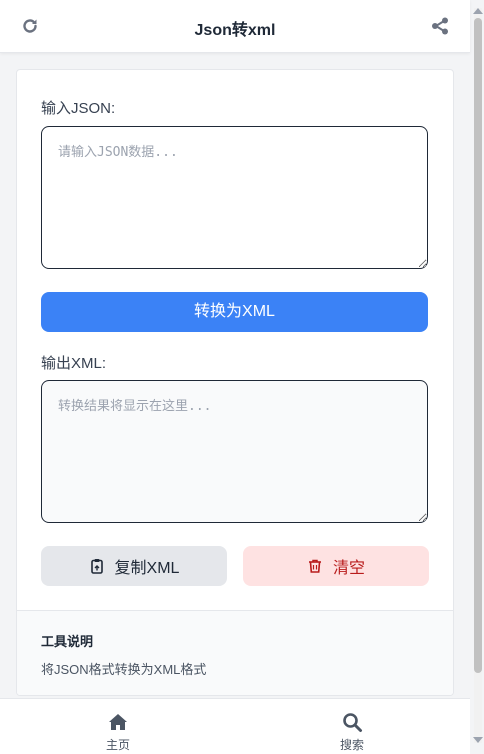  I want to click on tool-info-title: 工具说明, so click(67, 641).